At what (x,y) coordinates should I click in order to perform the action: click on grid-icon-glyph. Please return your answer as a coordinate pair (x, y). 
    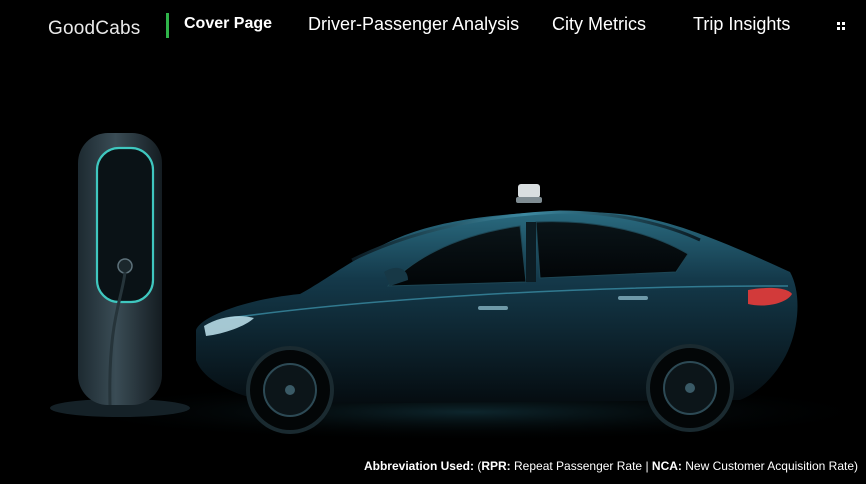
    Looking at the image, I should click on (841, 26).